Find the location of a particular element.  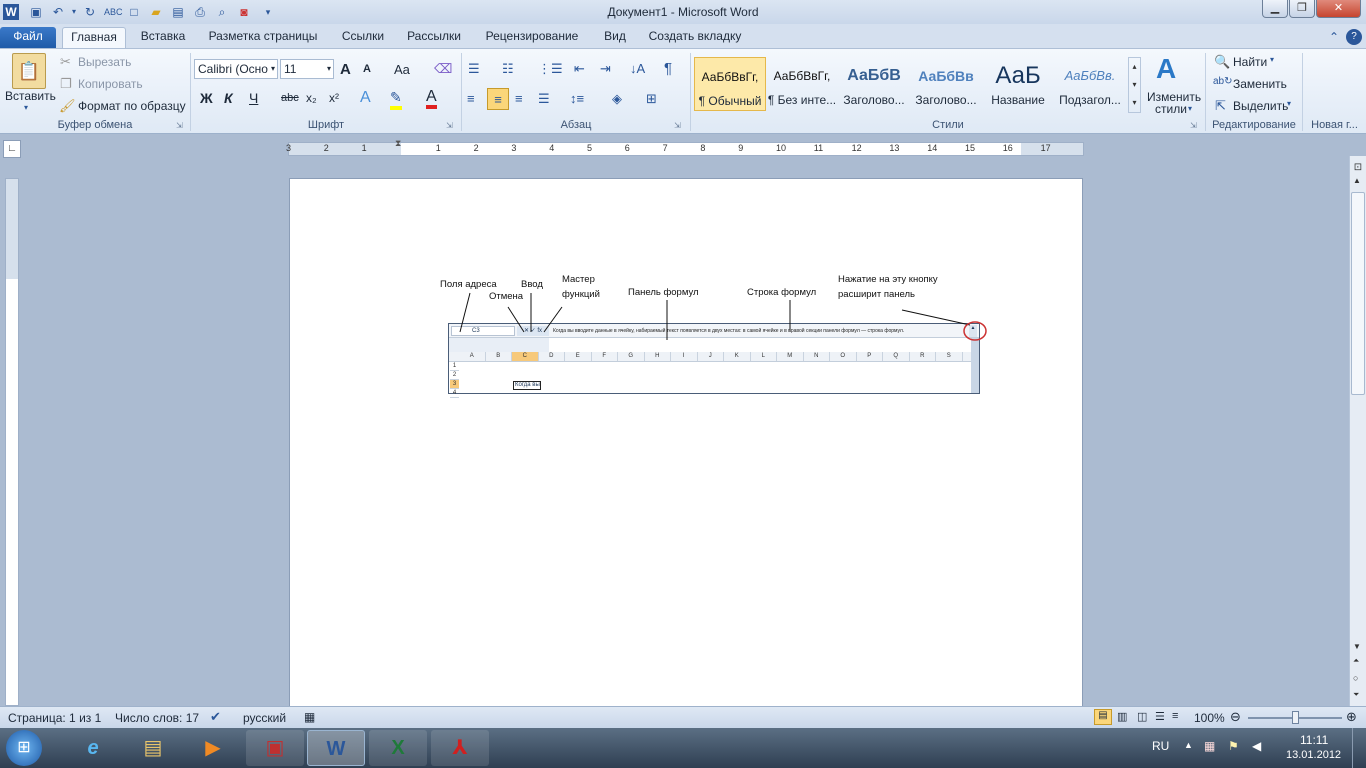

acrobat-taskbar-icon: ⅄ is located at coordinates (460, 748).